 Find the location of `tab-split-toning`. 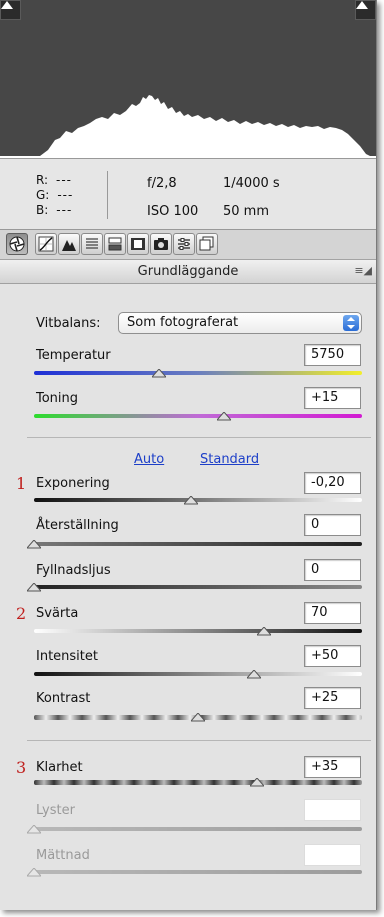

tab-split-toning is located at coordinates (115, 244).